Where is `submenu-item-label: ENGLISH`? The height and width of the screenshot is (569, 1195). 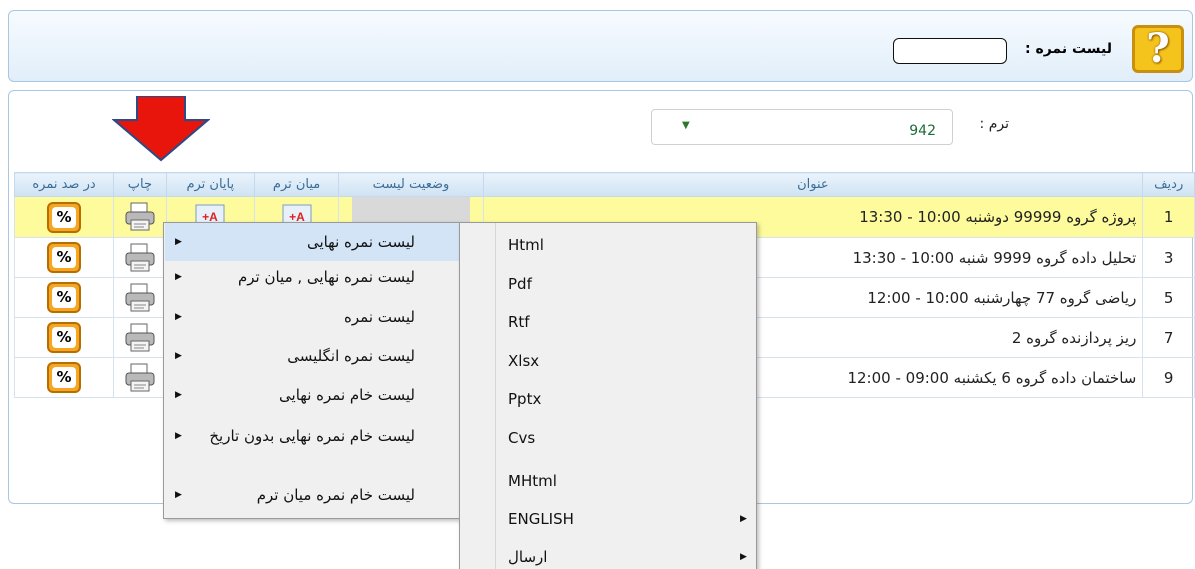
submenu-item-label: ENGLISH is located at coordinates (541, 519).